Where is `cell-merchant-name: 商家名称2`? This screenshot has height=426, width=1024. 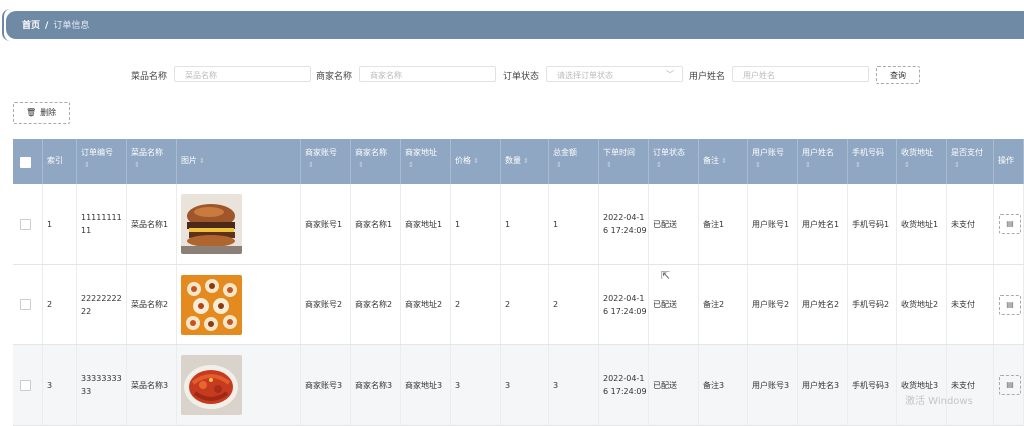 cell-merchant-name: 商家名称2 is located at coordinates (376, 304).